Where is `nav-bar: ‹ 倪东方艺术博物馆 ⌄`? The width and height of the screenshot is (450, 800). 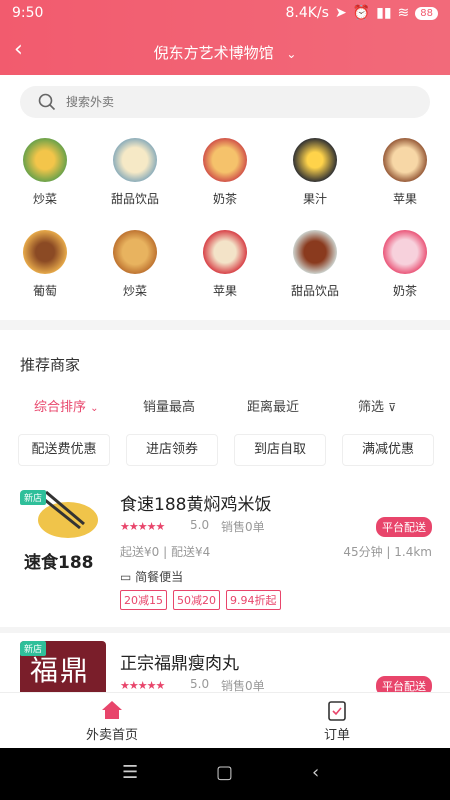
nav-bar: ‹ 倪东方艺术博物馆 ⌄ is located at coordinates (225, 51).